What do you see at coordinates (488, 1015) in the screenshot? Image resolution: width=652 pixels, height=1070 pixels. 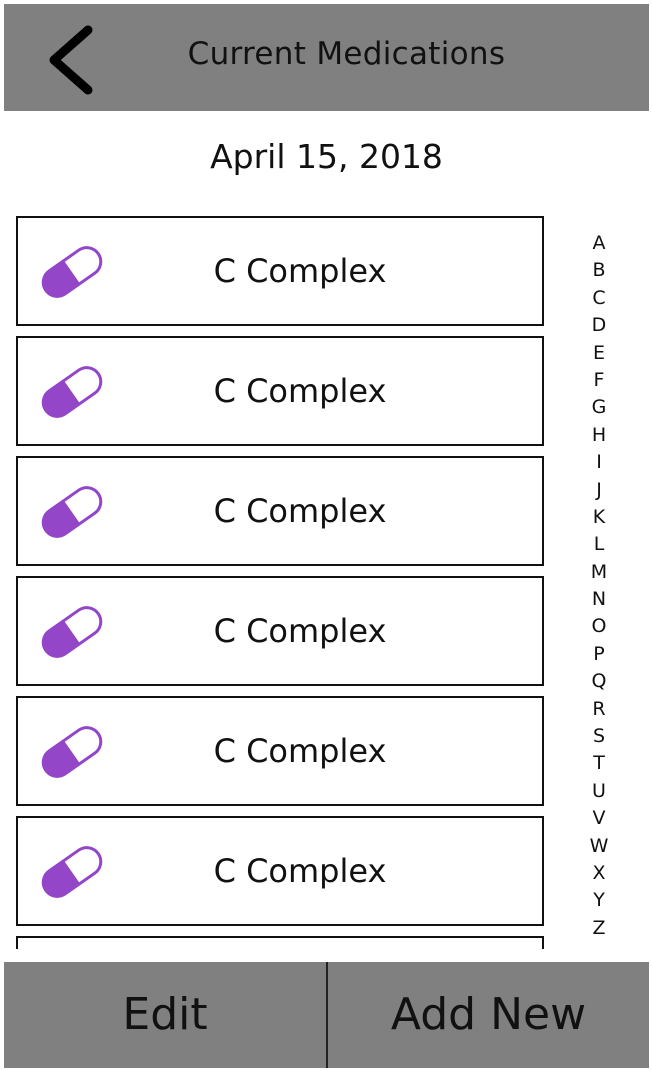 I see `add-new-button: Add New` at bounding box center [488, 1015].